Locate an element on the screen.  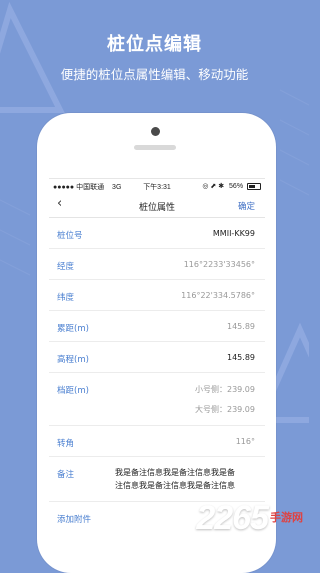
field-label: 桩位号 is located at coordinates (70, 236).